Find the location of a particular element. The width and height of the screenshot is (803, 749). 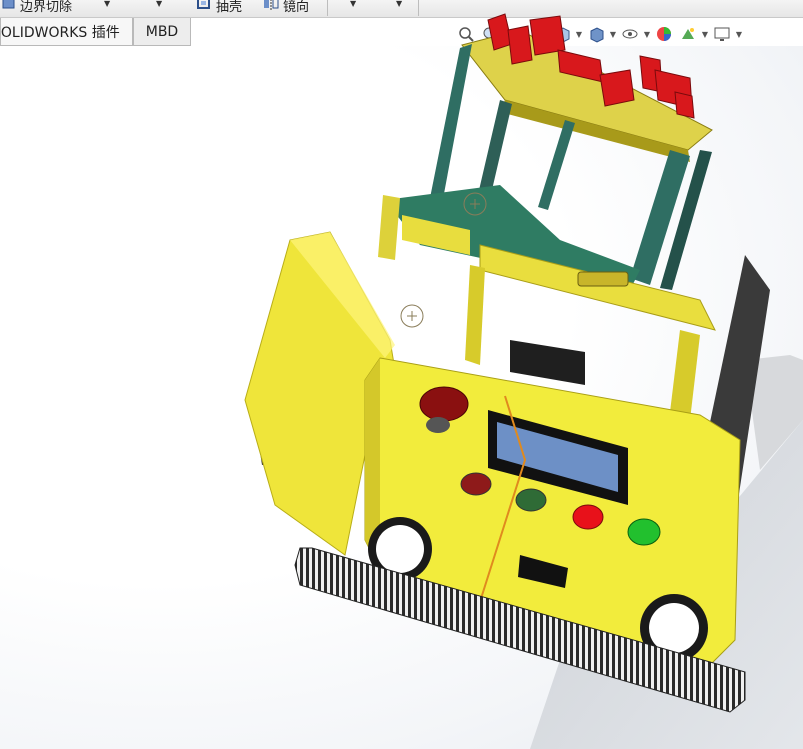

dark-block is located at coordinates (547, 362).